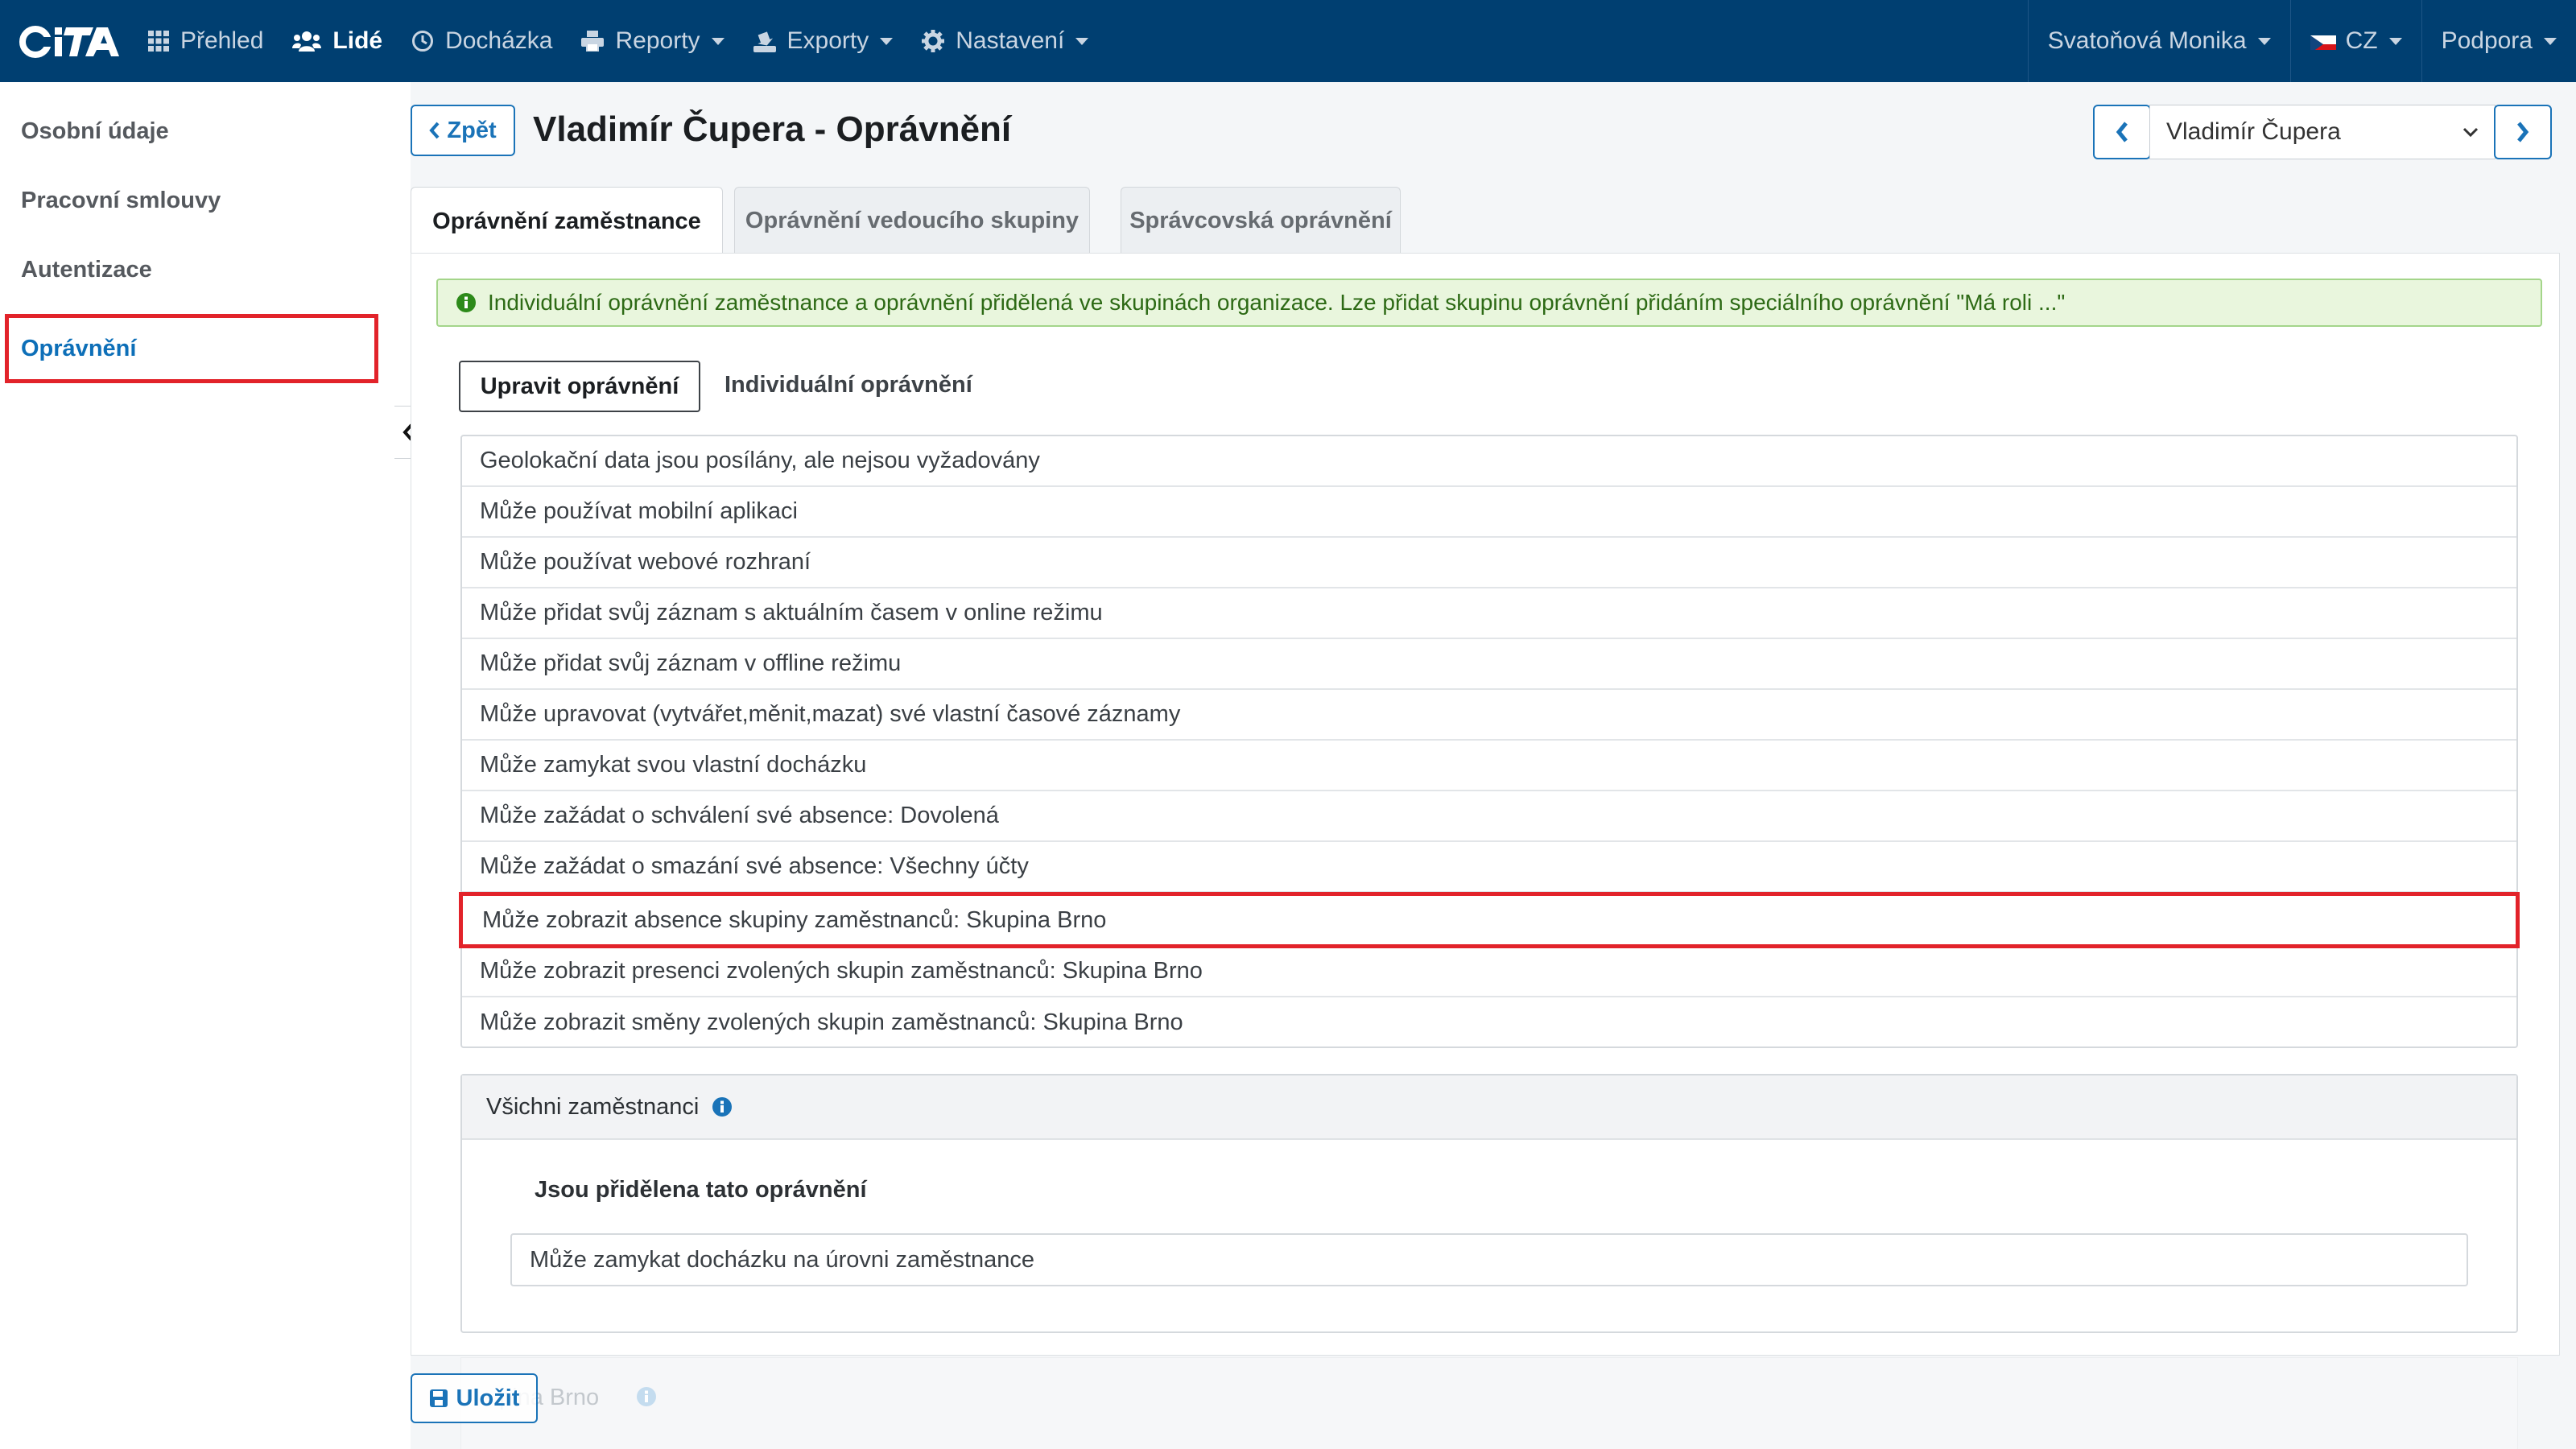  I want to click on previous-employee-button, so click(2122, 132).